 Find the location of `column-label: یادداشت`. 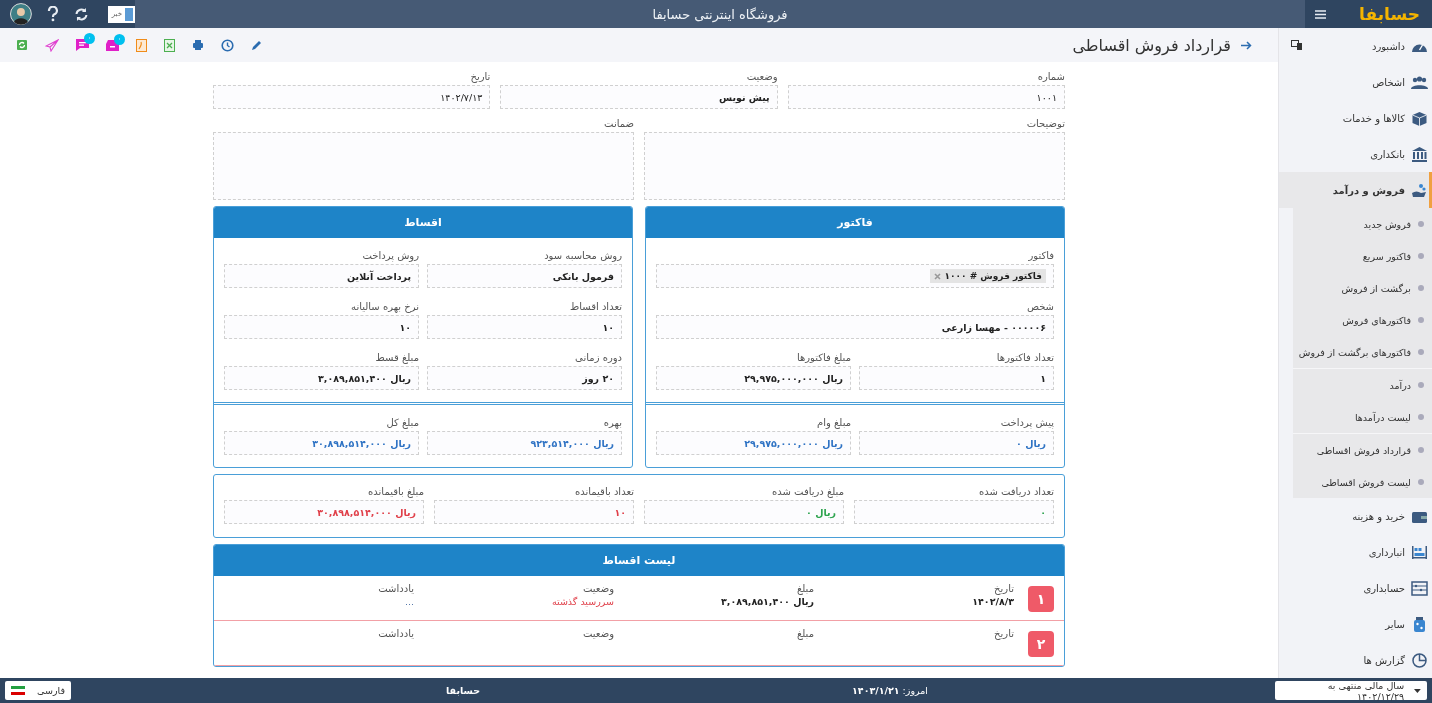

column-label: یادداشت is located at coordinates (395, 588).